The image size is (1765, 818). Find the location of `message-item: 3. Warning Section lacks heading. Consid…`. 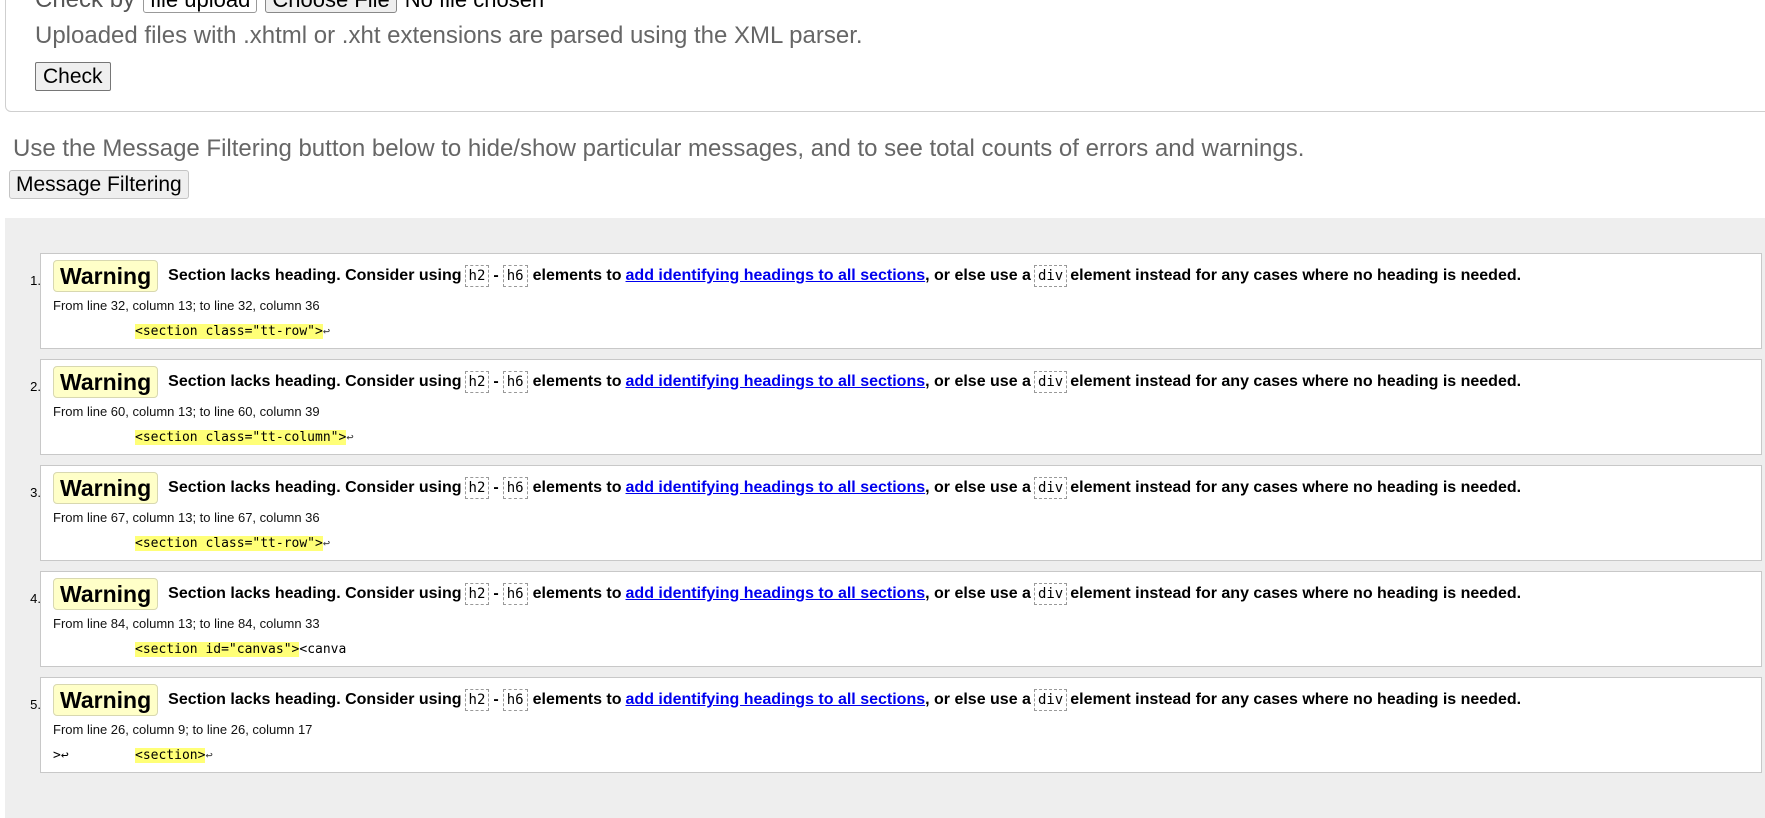

message-item: 3. Warning Section lacks heading. Consid… is located at coordinates (885, 513).